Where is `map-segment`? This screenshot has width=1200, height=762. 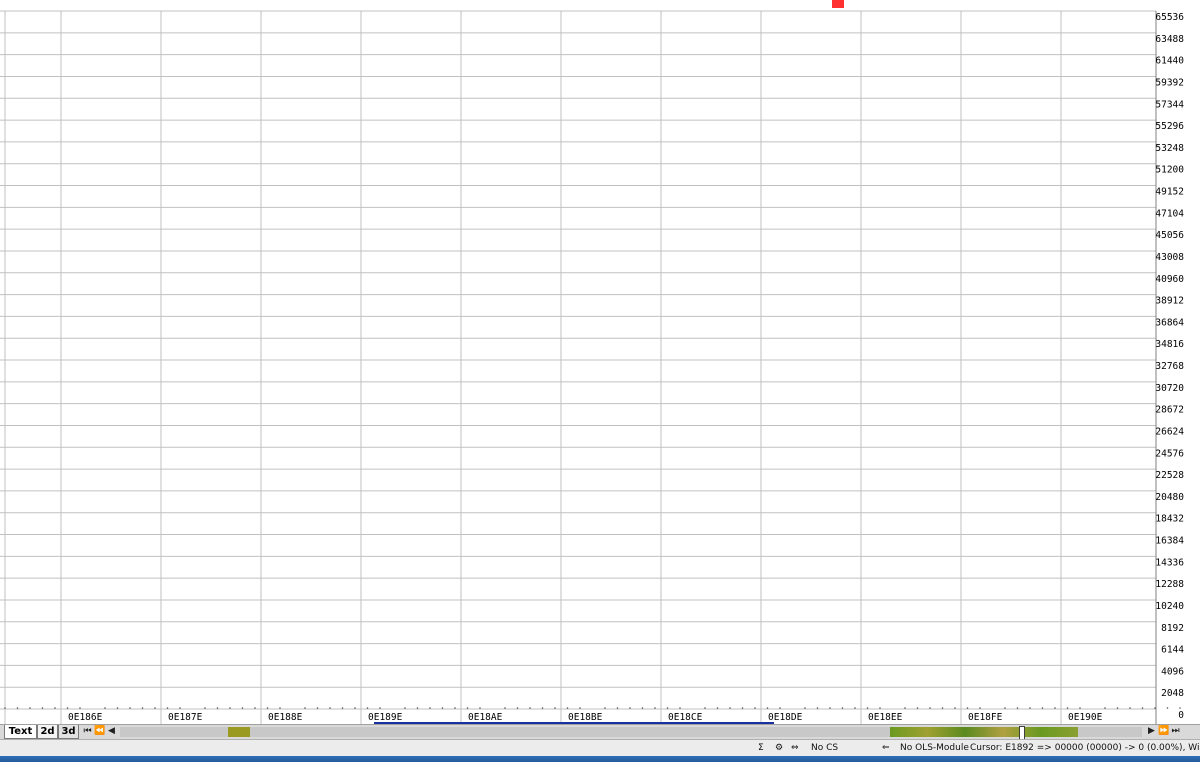 map-segment is located at coordinates (239, 732).